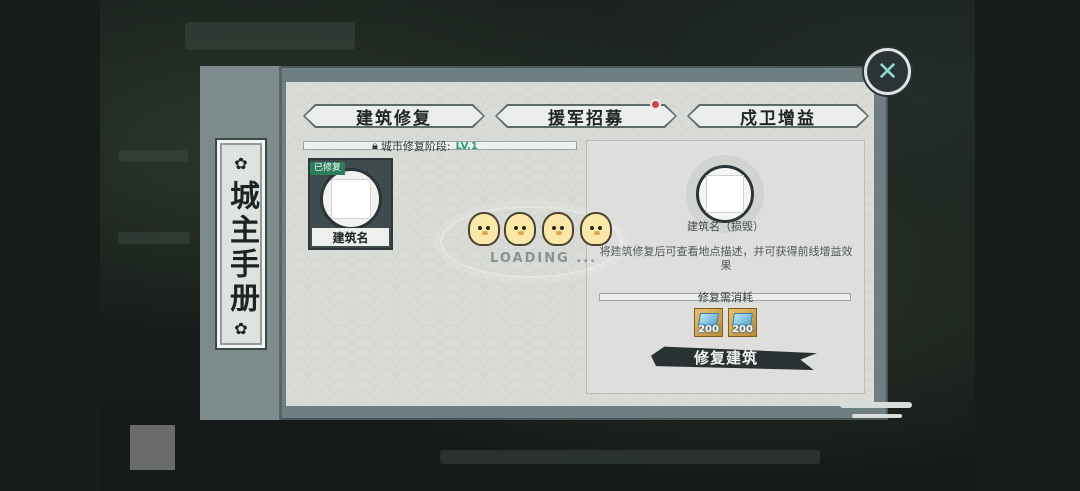 This screenshot has height=491, width=1080. What do you see at coordinates (375, 145) in the screenshot?
I see `lock-icon: 🔒︎` at bounding box center [375, 145].